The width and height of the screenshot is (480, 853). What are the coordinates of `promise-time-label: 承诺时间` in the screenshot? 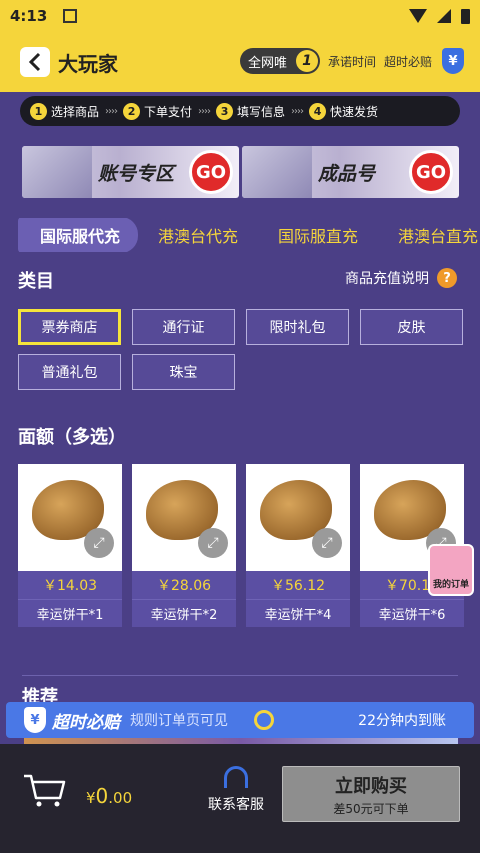 It's located at (352, 61).